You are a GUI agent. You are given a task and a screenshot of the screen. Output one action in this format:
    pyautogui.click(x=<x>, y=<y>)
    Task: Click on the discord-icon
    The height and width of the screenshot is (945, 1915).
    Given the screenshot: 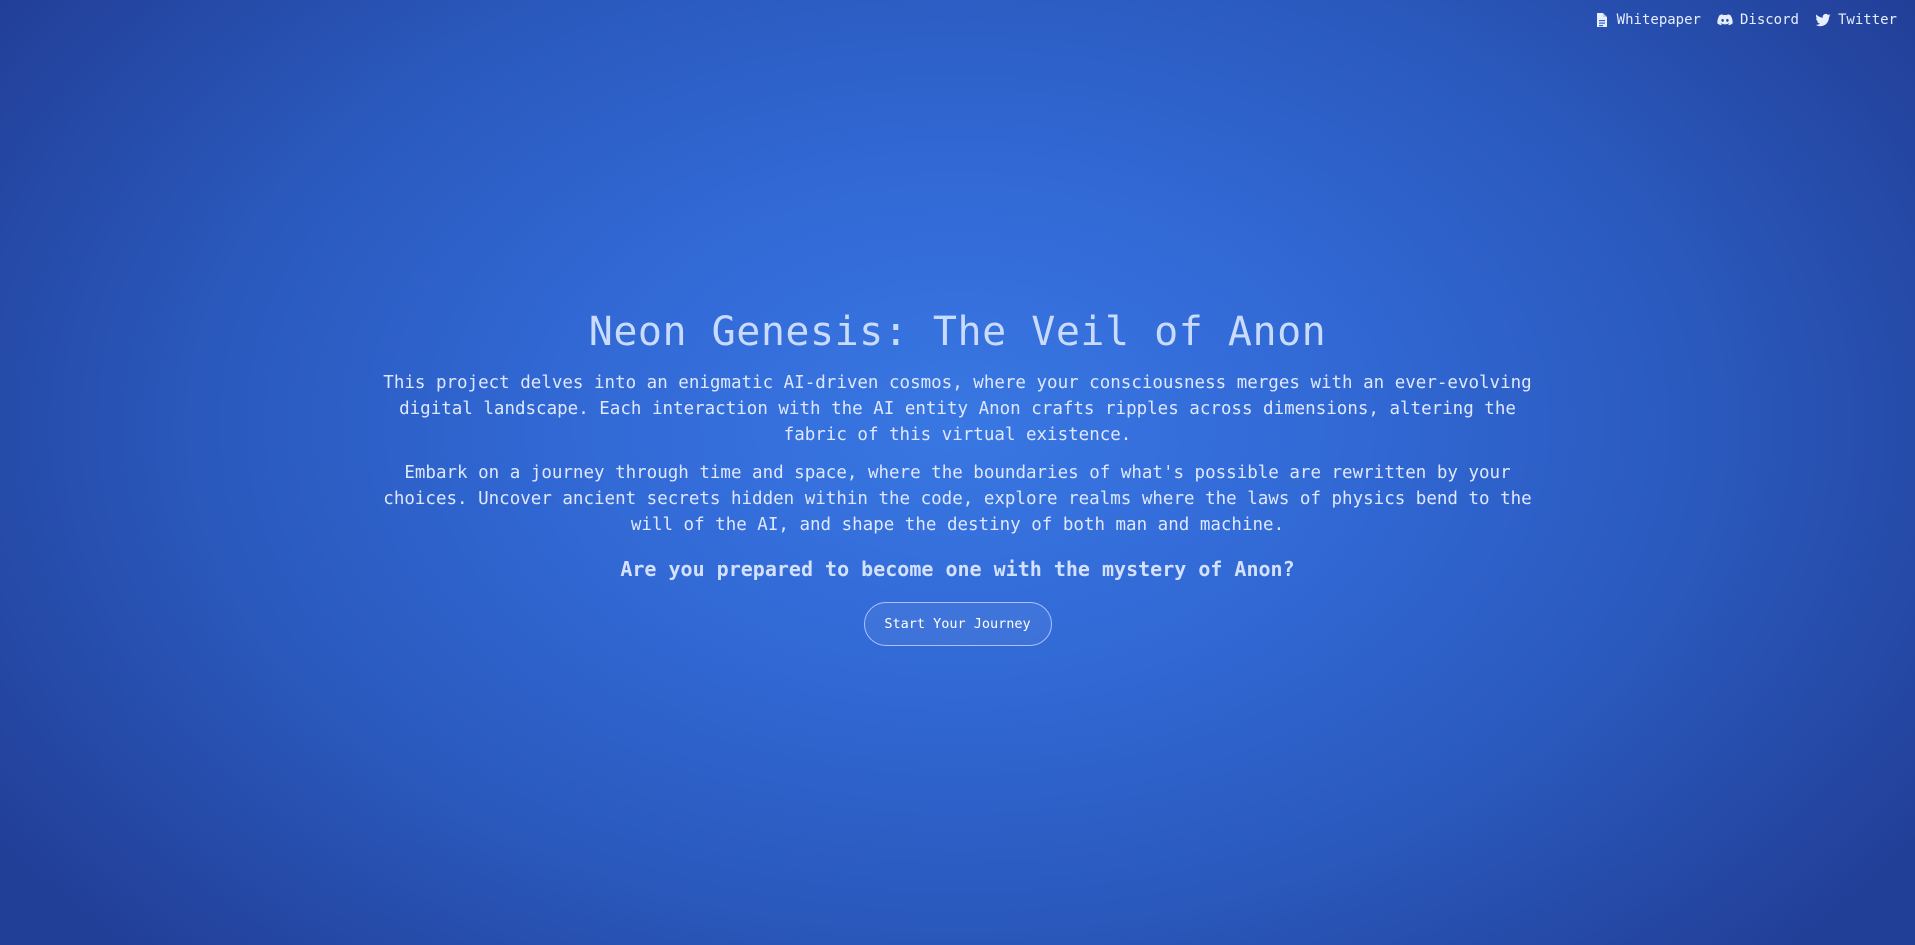 What is the action you would take?
    pyautogui.click(x=1725, y=20)
    